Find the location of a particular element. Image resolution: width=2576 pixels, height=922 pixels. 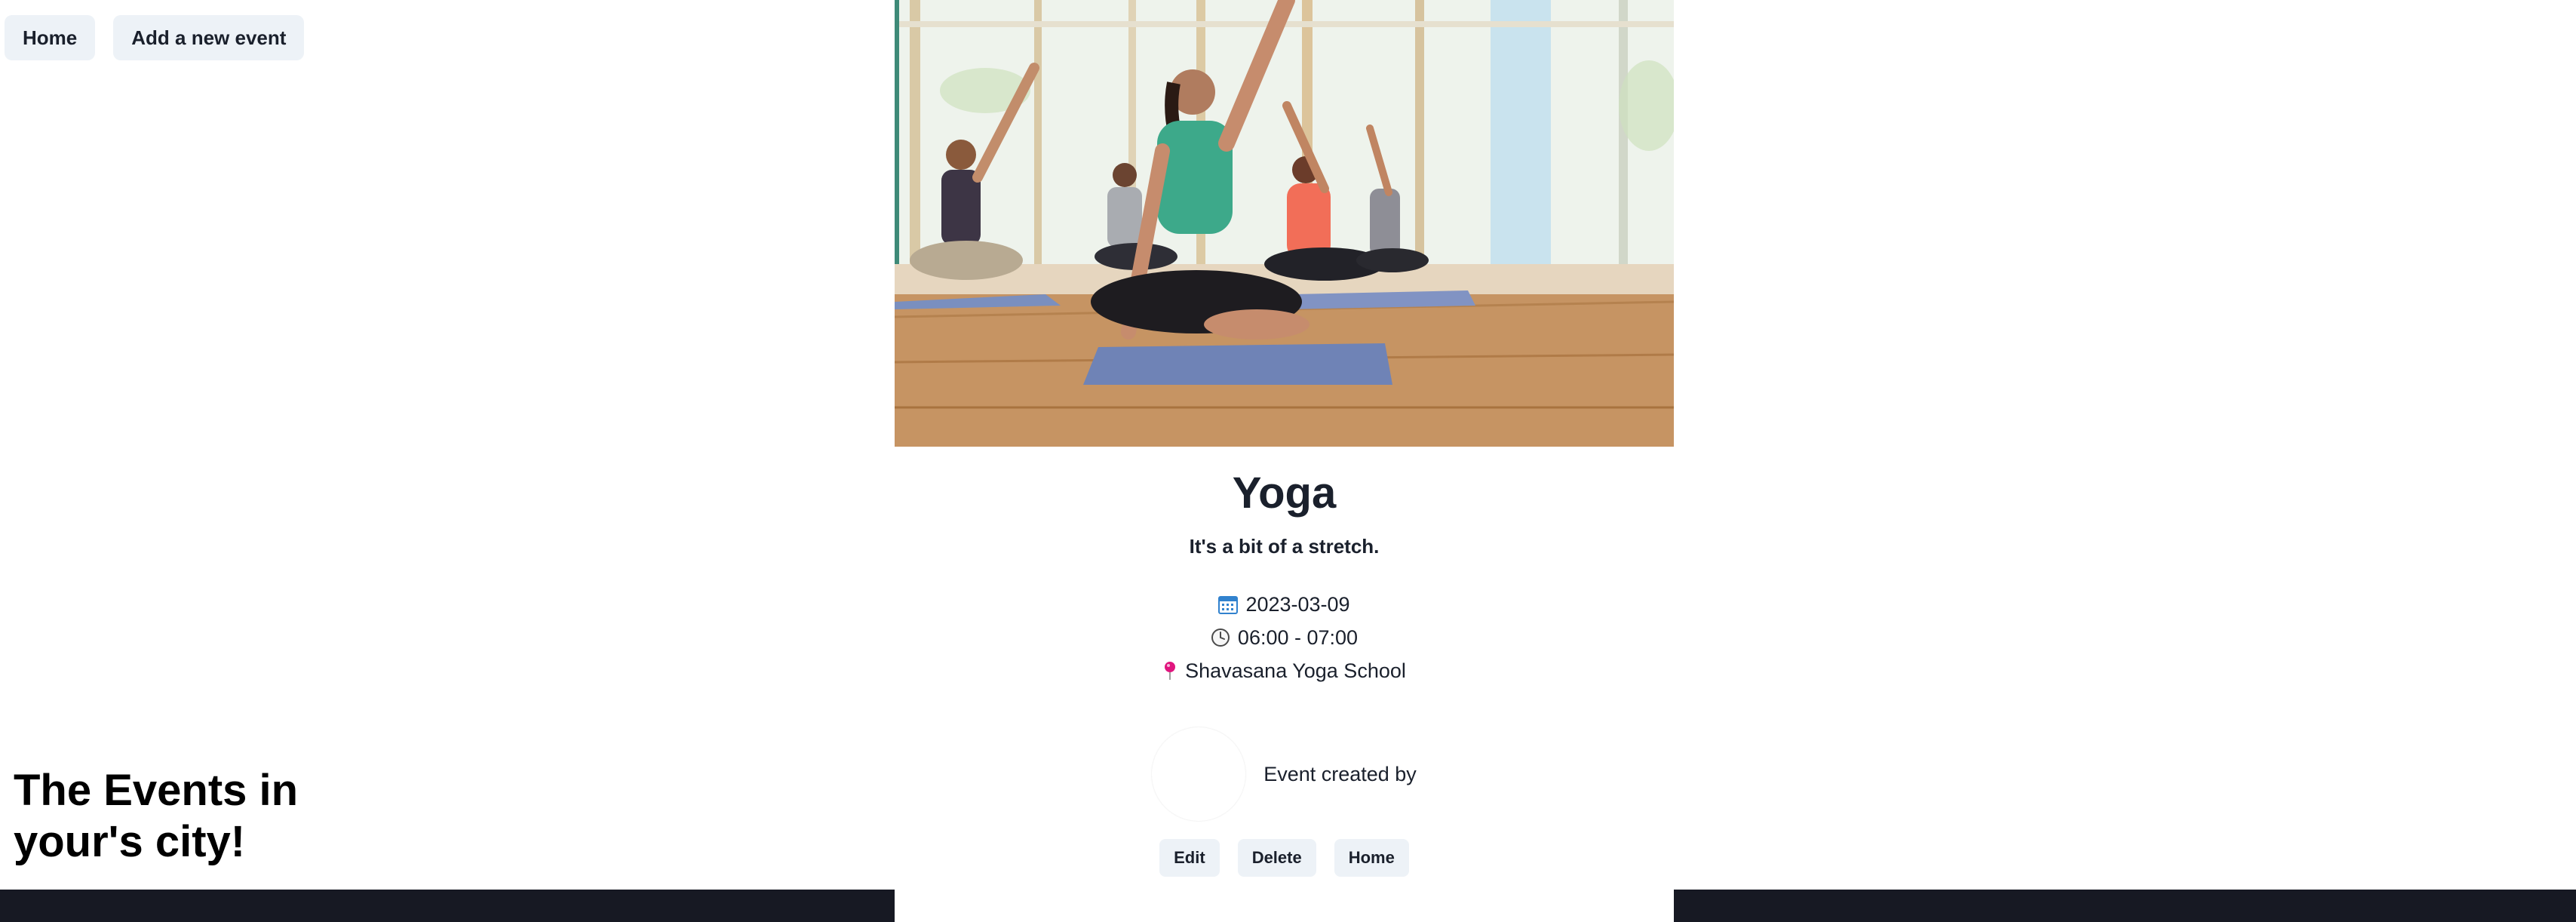

created-by-label: Event created by is located at coordinates (1340, 773).